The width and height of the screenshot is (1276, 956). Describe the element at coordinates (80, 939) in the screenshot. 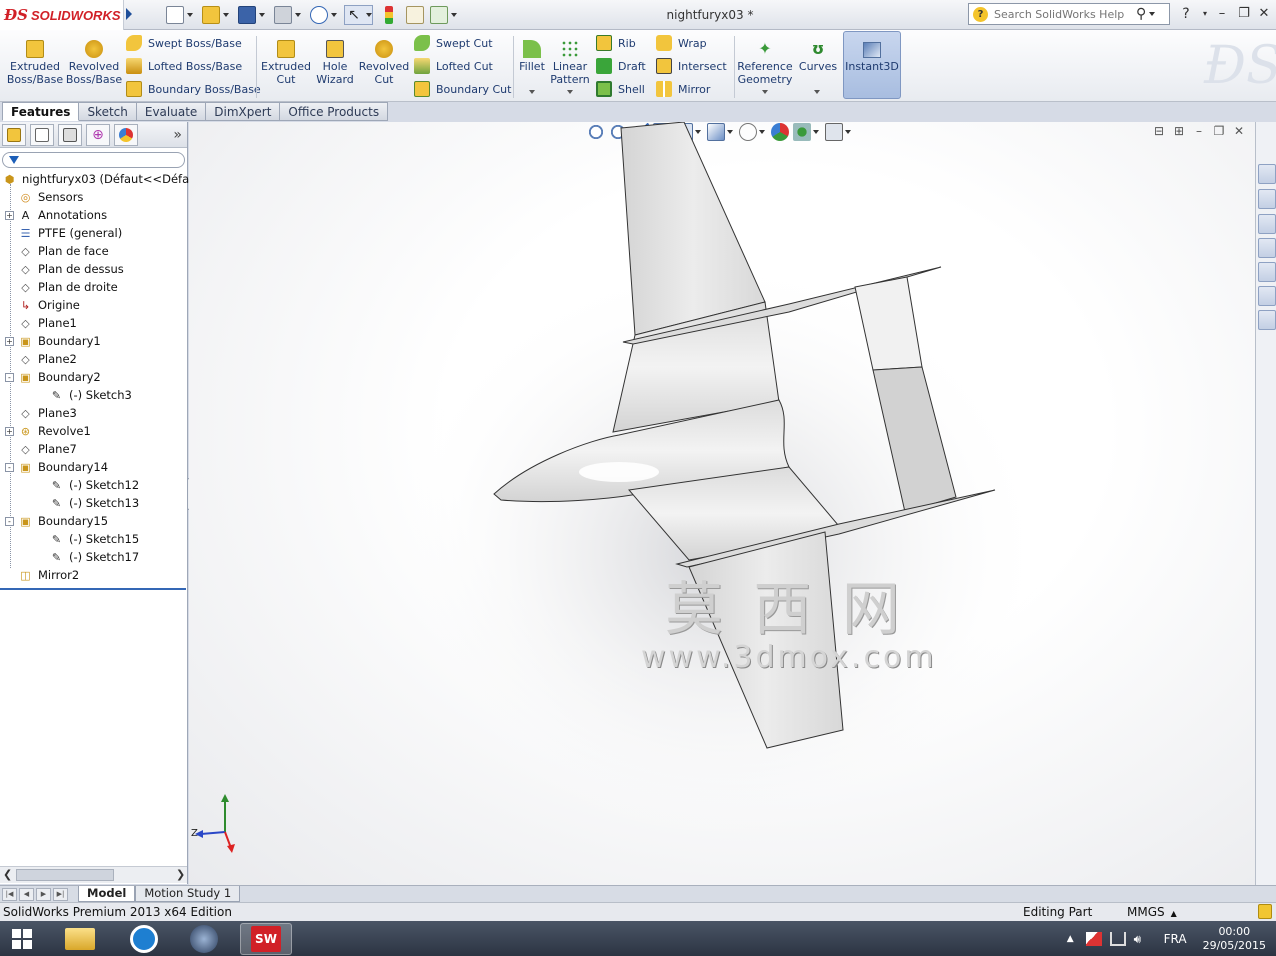

I see `taskbar-file-explorer` at that location.